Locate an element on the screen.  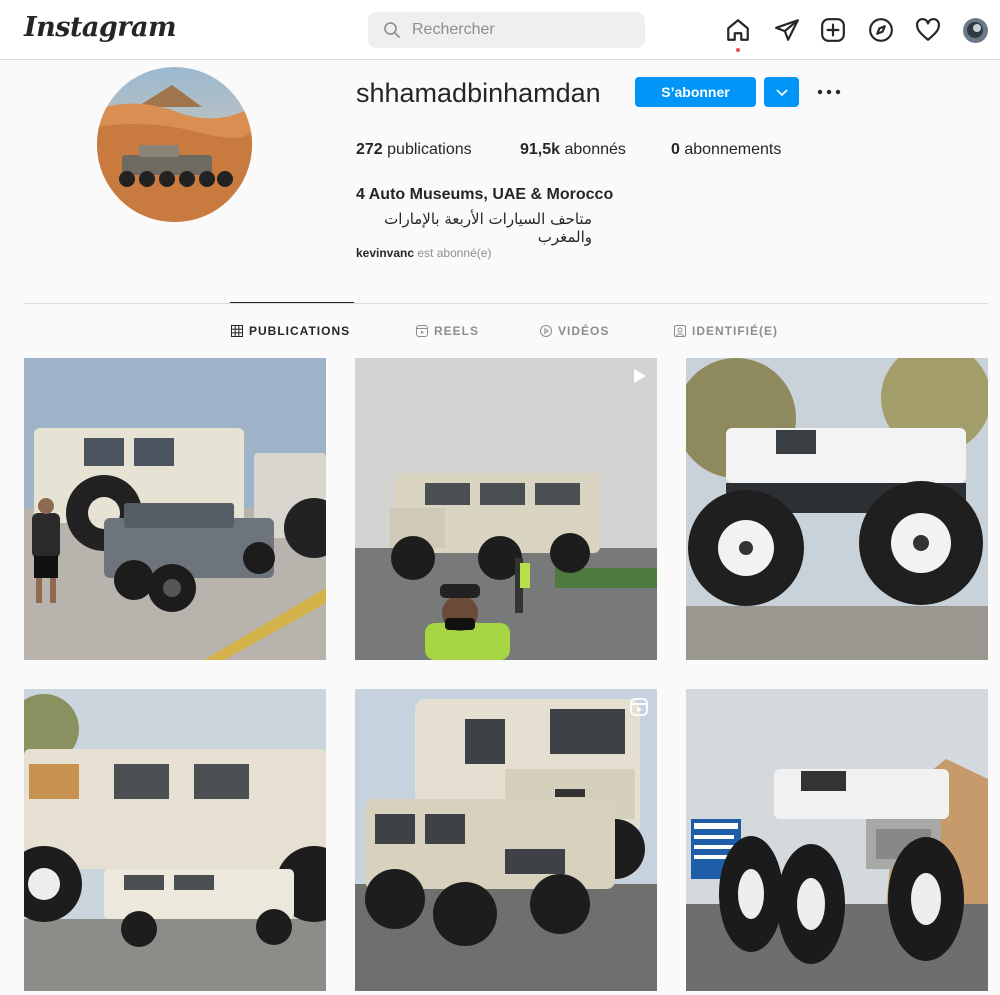
explore-icon is located at coordinates (881, 30).